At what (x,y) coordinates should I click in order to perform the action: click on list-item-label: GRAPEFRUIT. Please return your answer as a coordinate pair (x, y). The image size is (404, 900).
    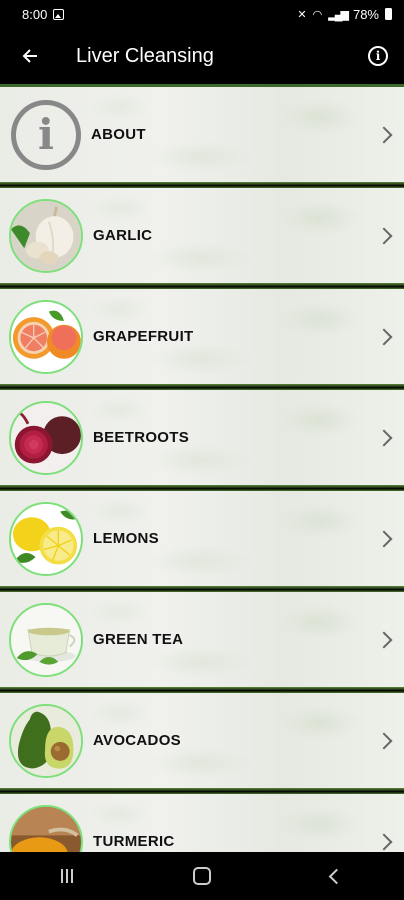
    Looking at the image, I should click on (143, 336).